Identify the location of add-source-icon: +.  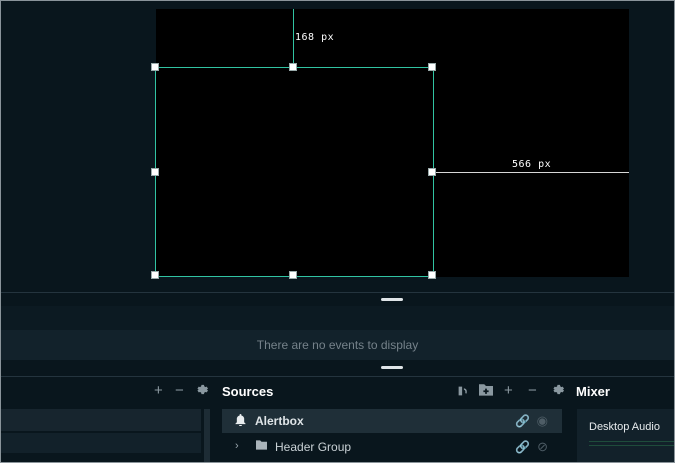
(508, 391).